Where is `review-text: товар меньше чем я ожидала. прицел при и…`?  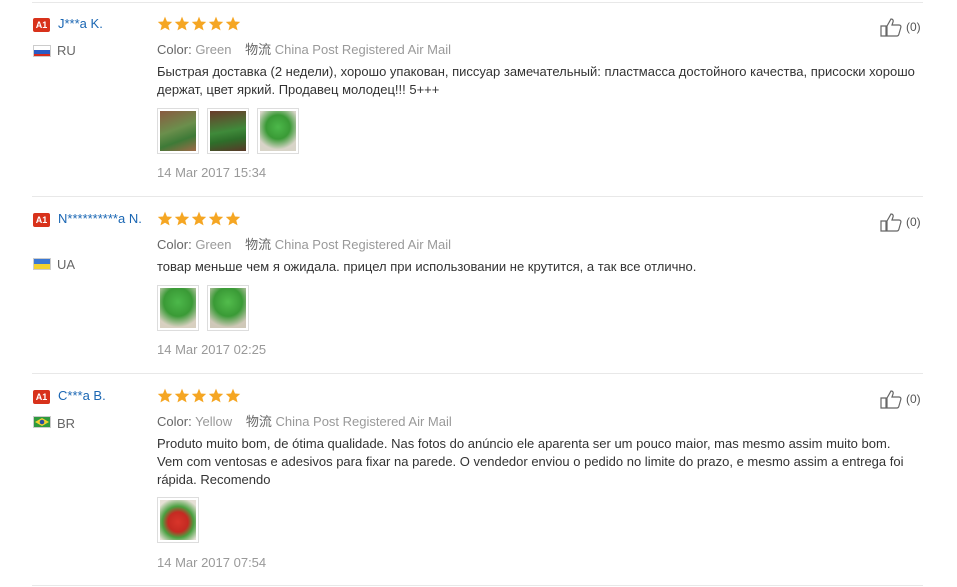
review-text: товар меньше чем я ожидала. прицел при и… is located at coordinates (427, 266).